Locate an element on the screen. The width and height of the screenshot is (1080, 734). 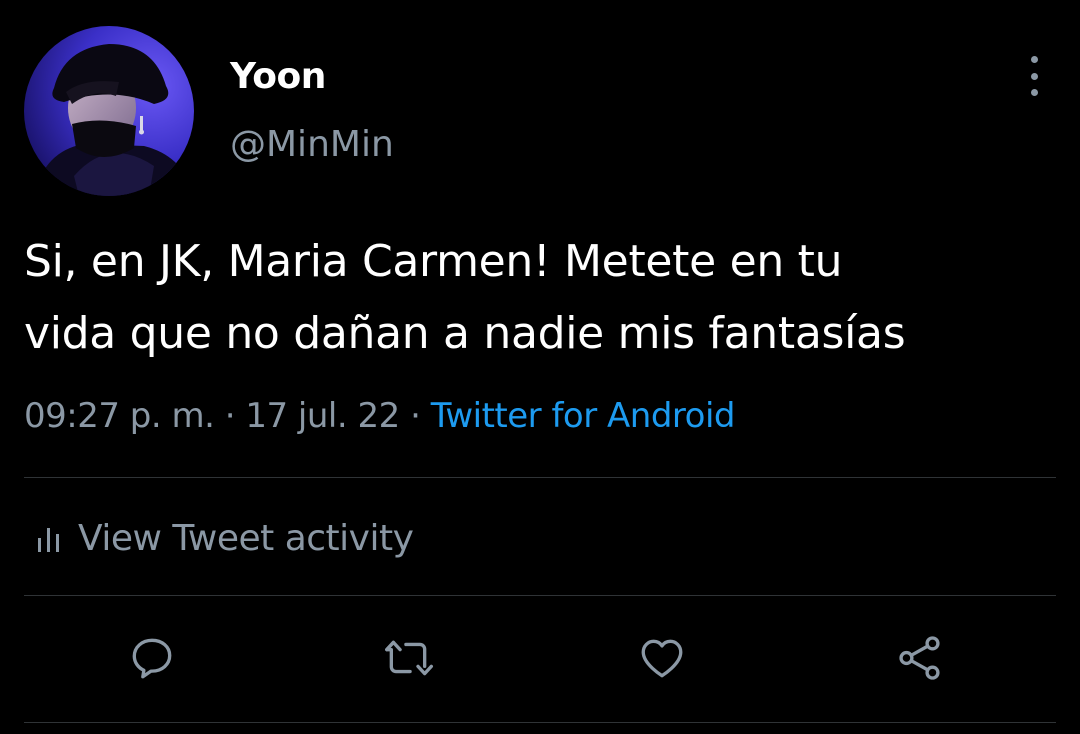
retweet-button is located at coordinates (408, 658).